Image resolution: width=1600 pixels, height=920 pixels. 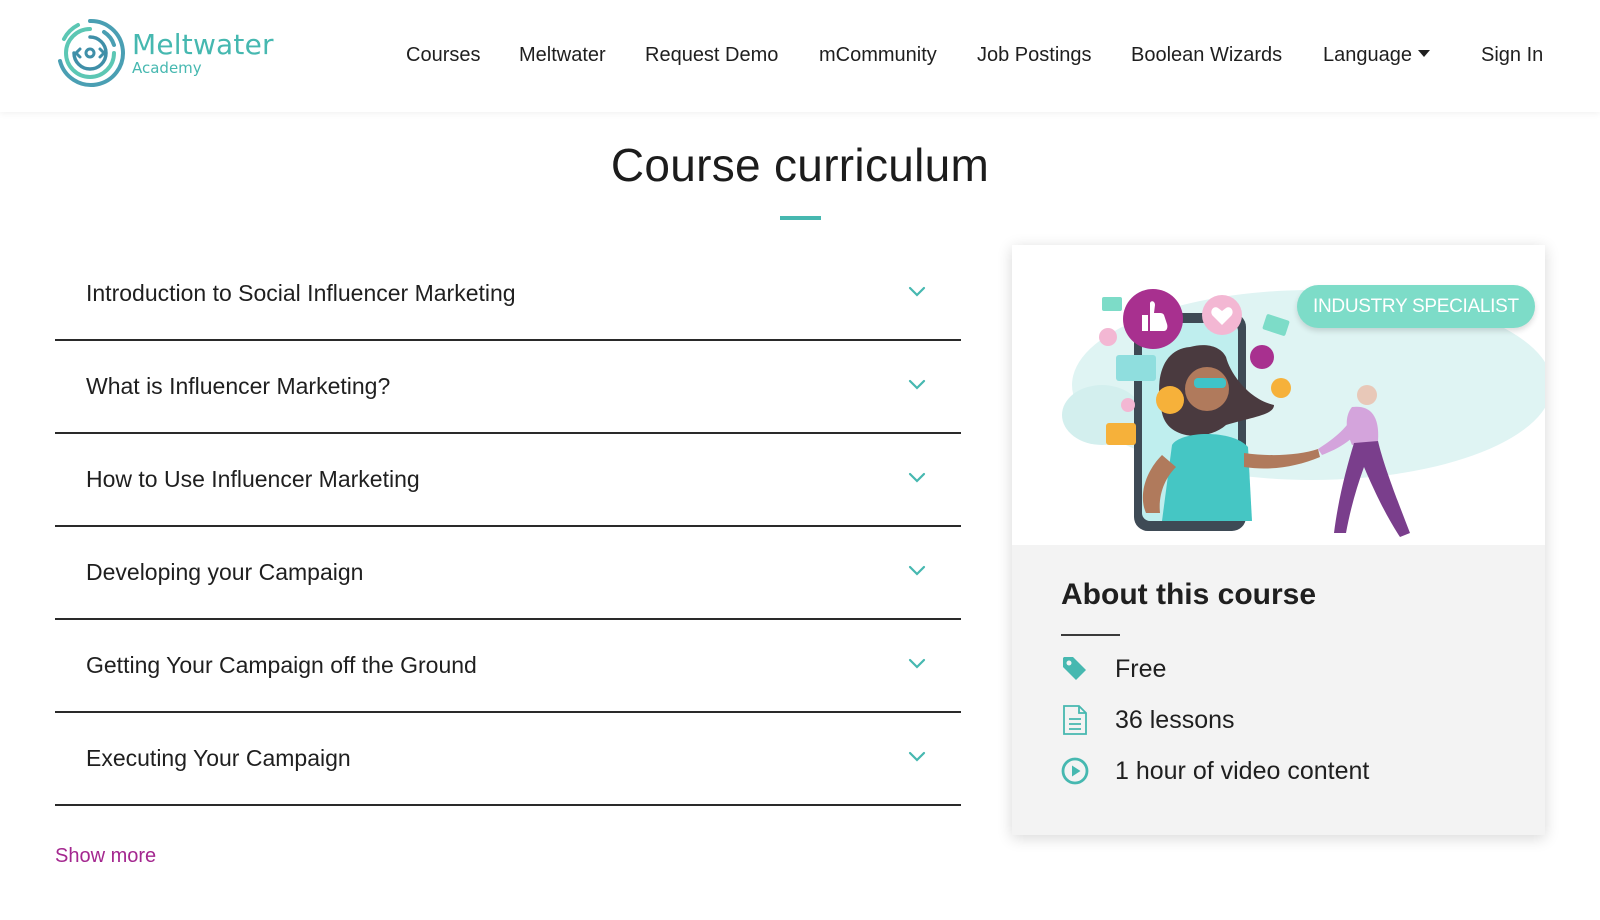 I want to click on module-row: Executing Your Campaign, so click(x=508, y=759).